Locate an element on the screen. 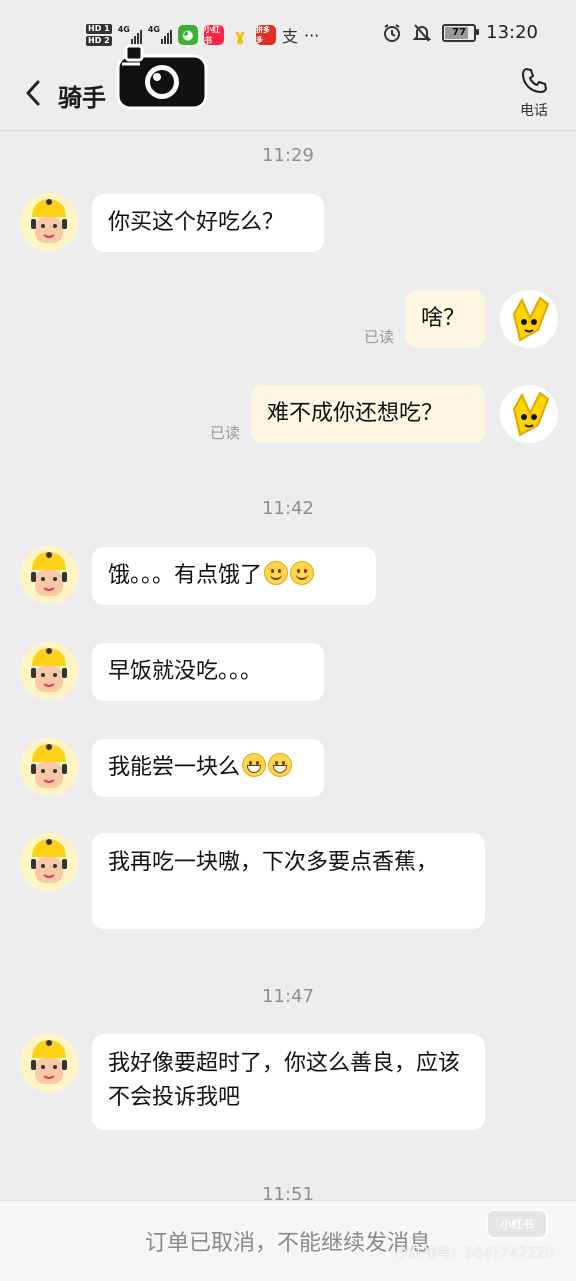 The image size is (576, 1281). mute-bell-icon is located at coordinates (422, 32).